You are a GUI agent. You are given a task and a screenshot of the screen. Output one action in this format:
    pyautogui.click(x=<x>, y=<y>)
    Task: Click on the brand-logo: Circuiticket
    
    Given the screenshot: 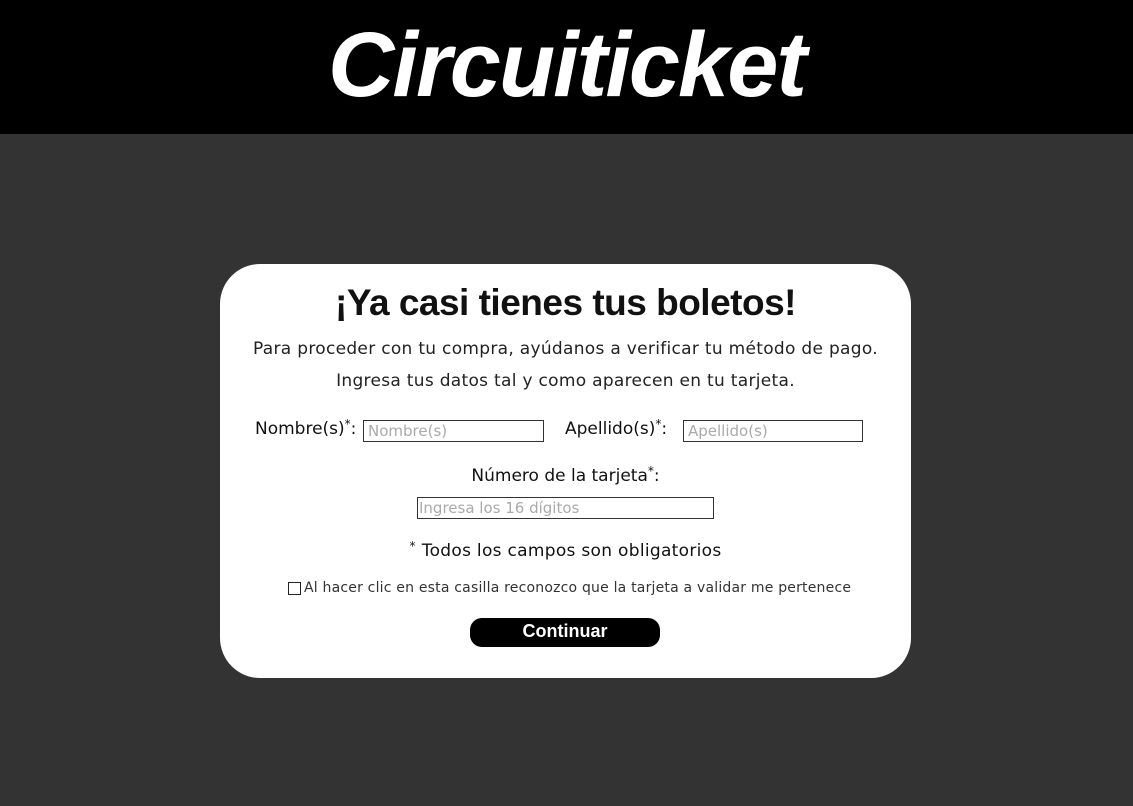 What is the action you would take?
    pyautogui.click(x=567, y=65)
    